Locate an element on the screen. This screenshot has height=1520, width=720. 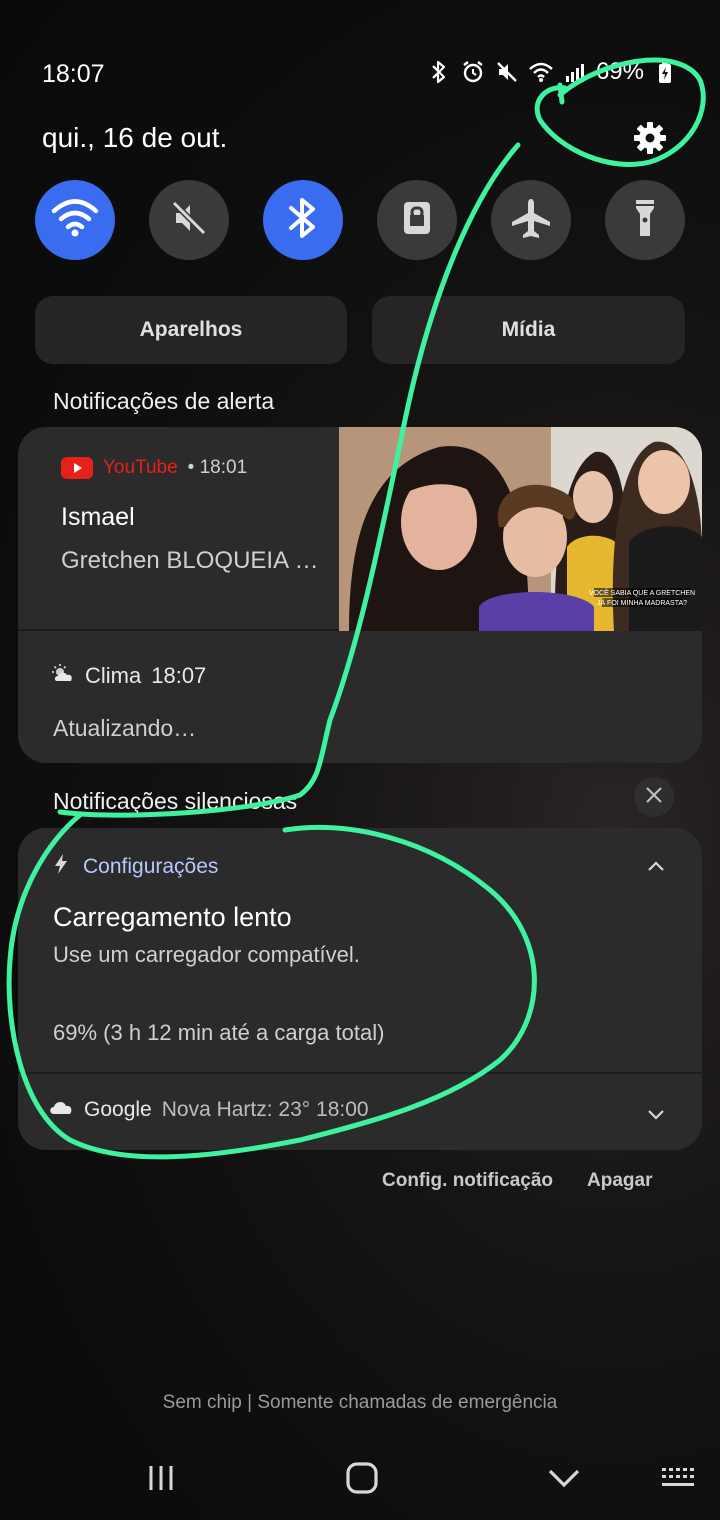
collapse-chevron-up-icon is located at coordinates (656, 866).